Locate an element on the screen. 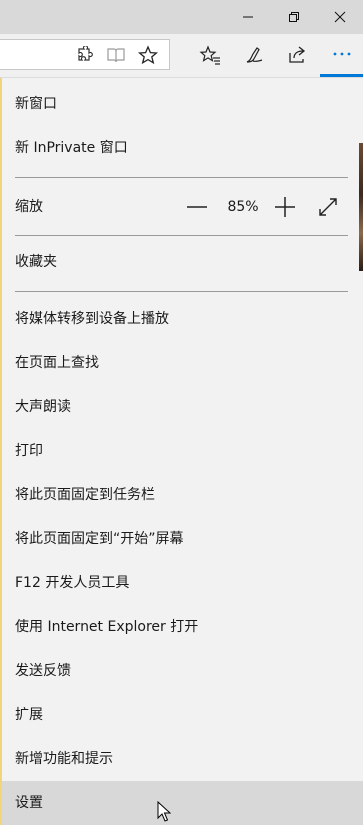  fullscreen-icon is located at coordinates (328, 207).